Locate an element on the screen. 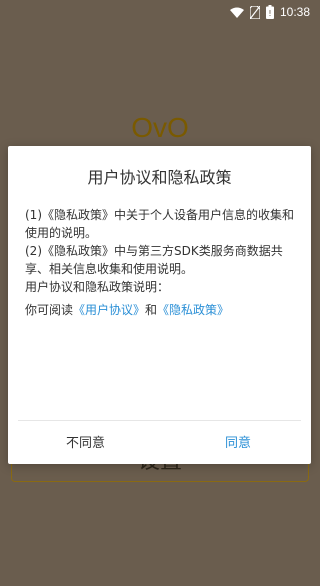 This screenshot has height=586, width=320. user-agreement-link: 《用户协议》 is located at coordinates (109, 310).